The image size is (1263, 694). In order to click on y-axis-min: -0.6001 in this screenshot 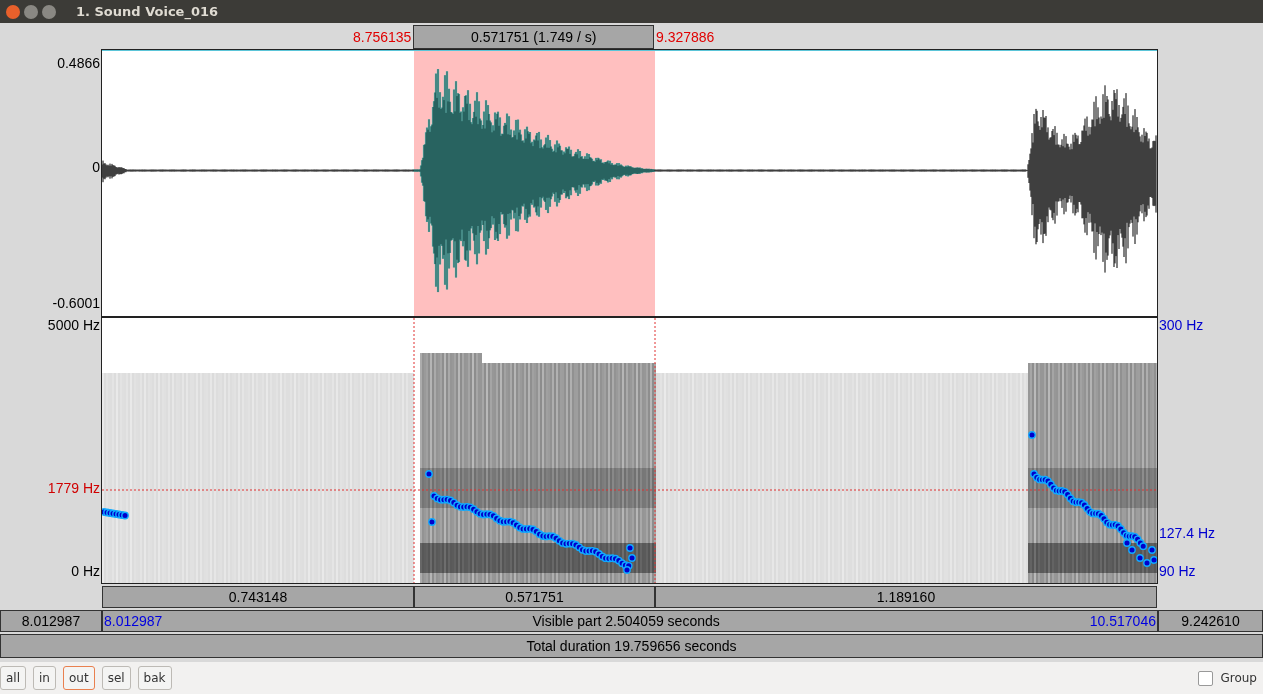, I will do `click(76, 303)`.